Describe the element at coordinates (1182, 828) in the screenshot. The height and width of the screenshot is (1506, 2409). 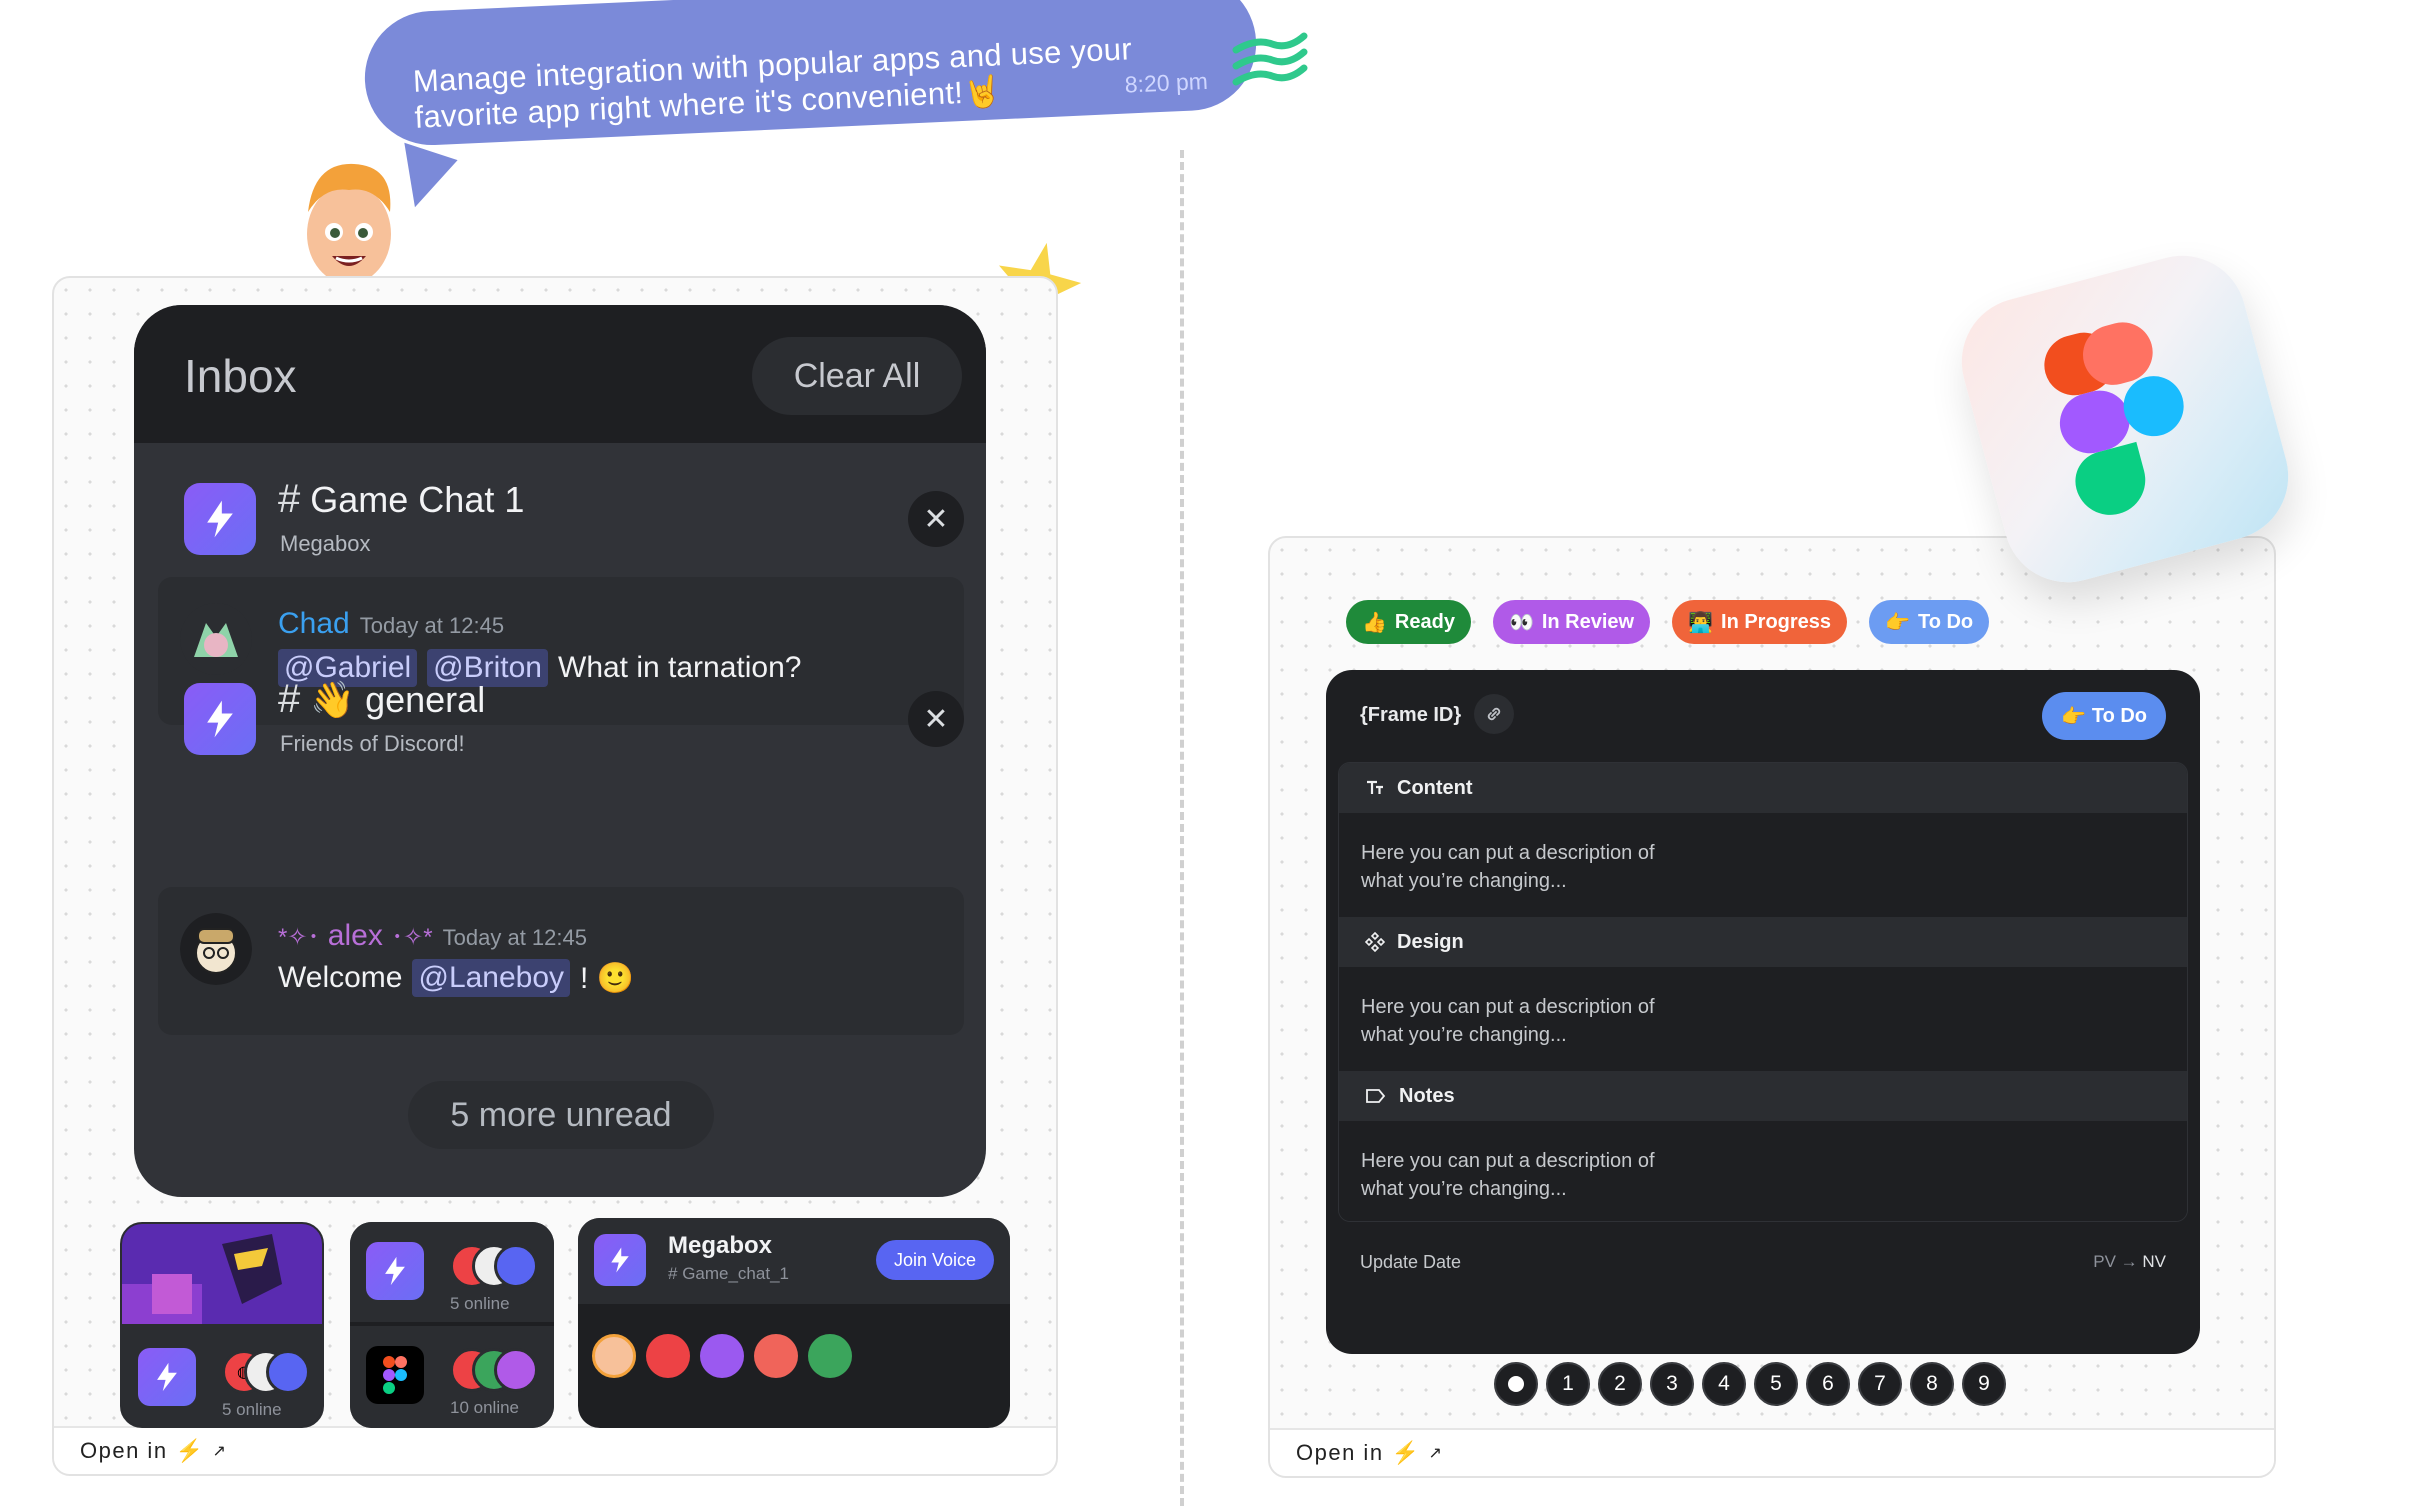
I see `divider` at that location.